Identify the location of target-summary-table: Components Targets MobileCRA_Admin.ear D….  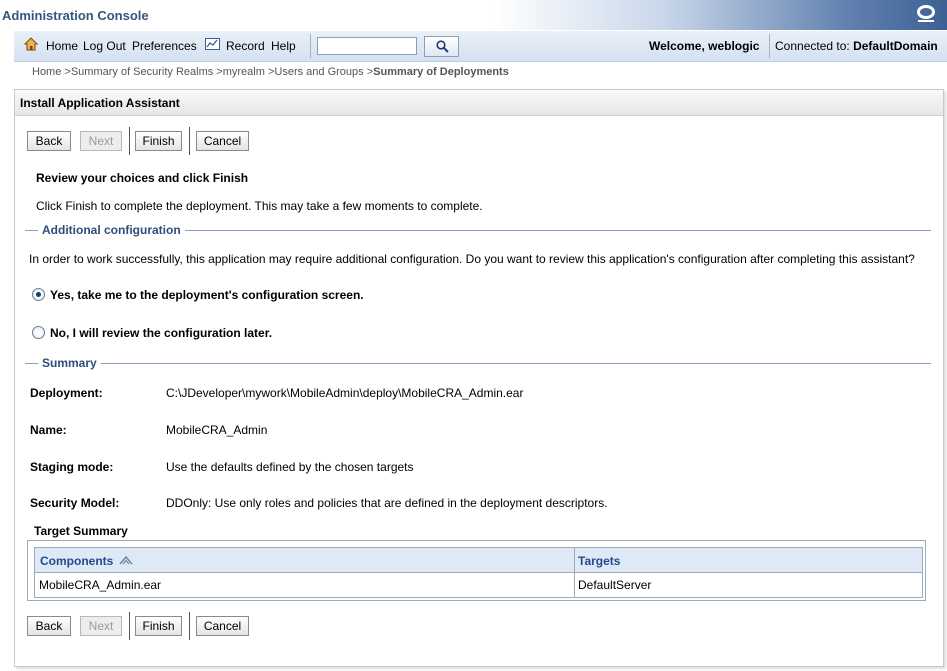
(476, 570).